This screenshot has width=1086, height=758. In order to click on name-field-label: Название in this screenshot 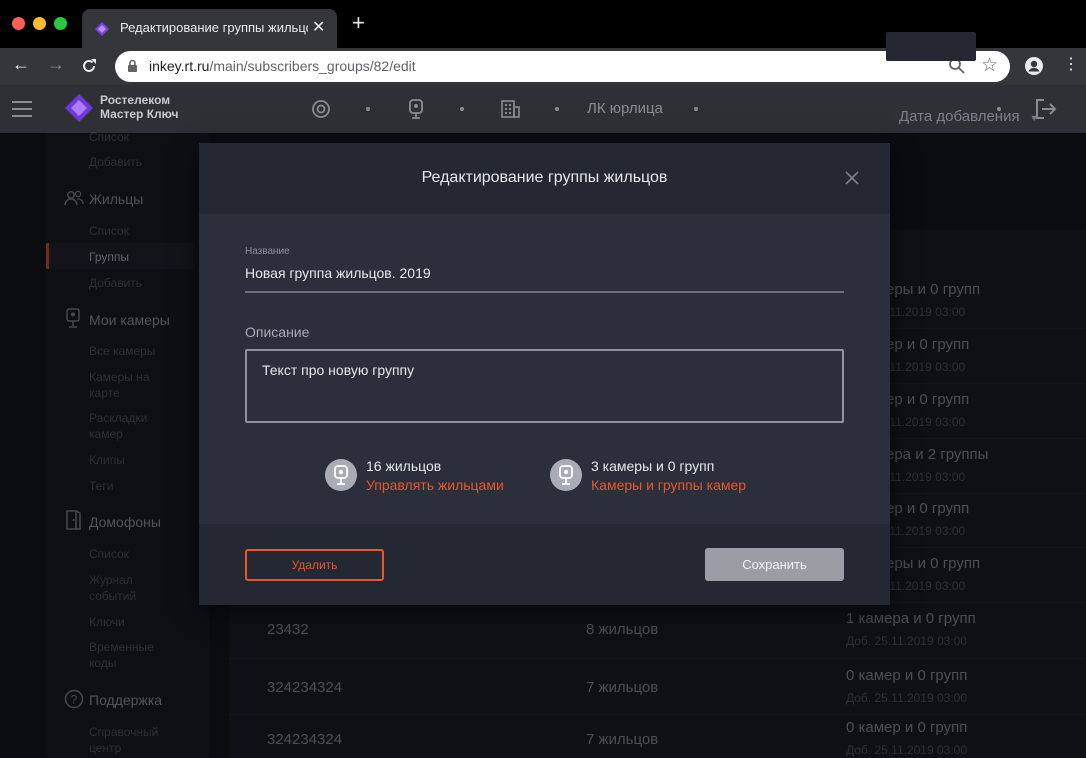, I will do `click(267, 251)`.